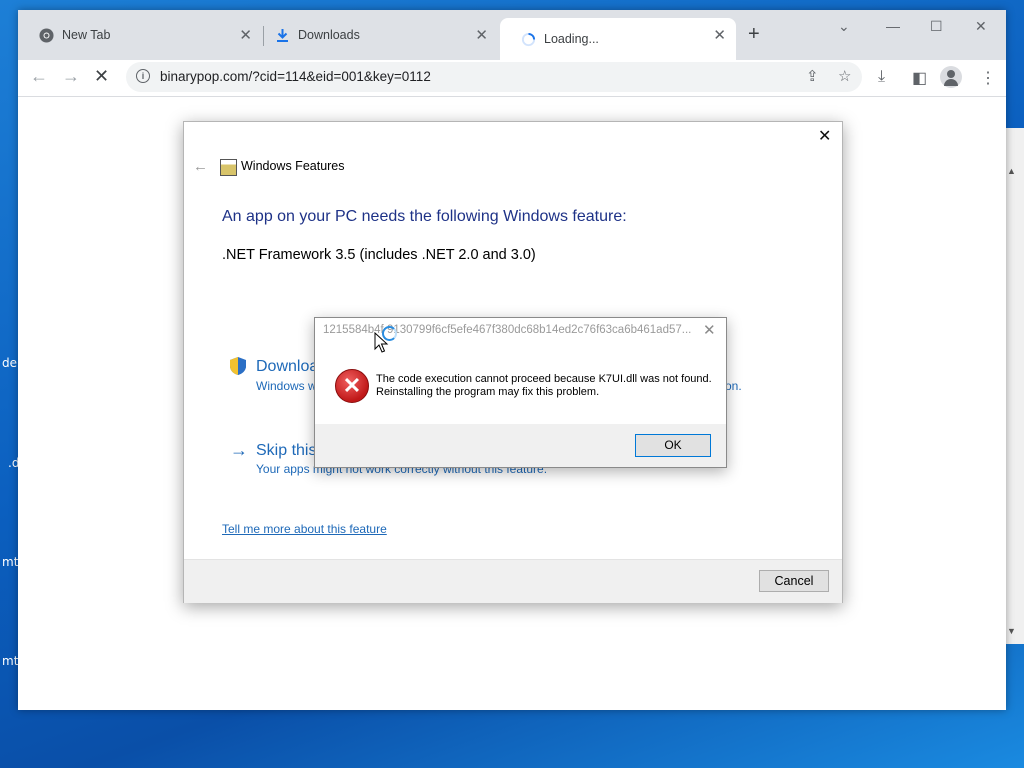  I want to click on site-info-icon: i, so click(143, 76).